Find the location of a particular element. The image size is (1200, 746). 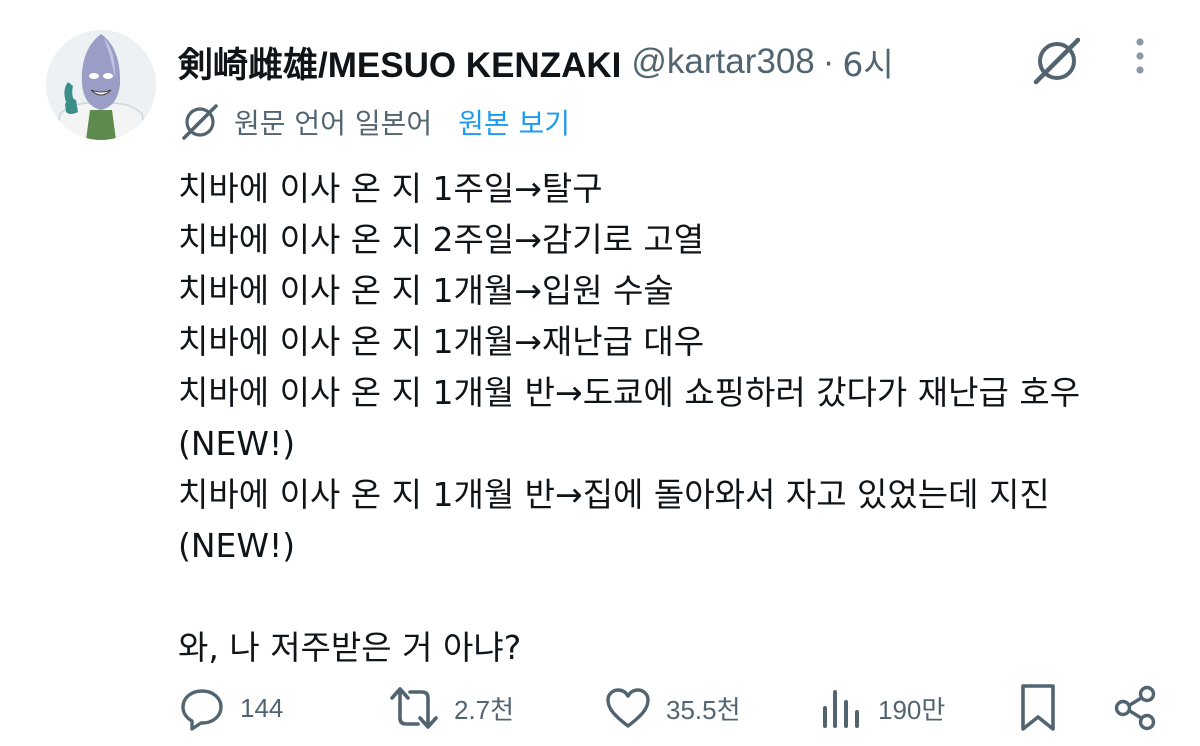

share-button is located at coordinates (1135, 708).